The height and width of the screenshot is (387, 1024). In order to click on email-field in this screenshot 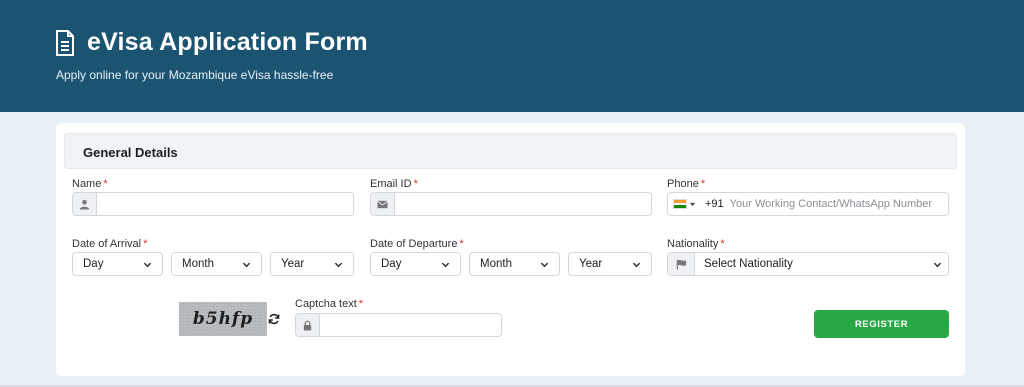, I will do `click(511, 204)`.